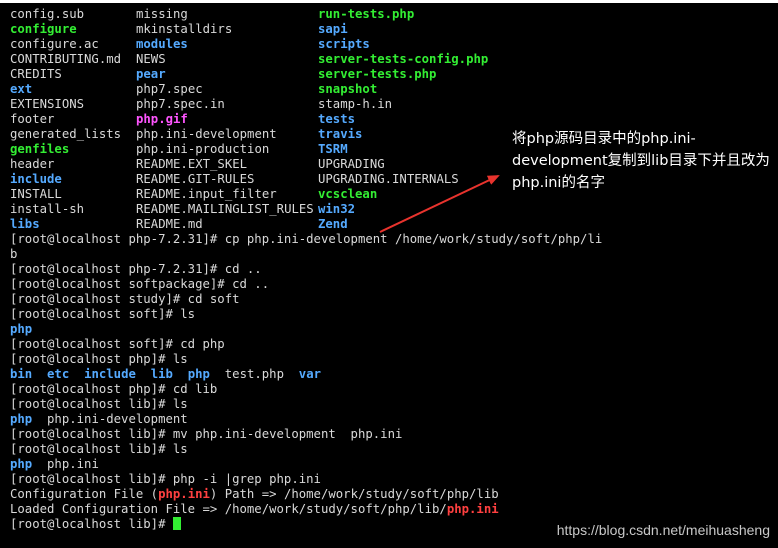  I want to click on terminal-line: bin etc include lib php test.php var, so click(389, 374).